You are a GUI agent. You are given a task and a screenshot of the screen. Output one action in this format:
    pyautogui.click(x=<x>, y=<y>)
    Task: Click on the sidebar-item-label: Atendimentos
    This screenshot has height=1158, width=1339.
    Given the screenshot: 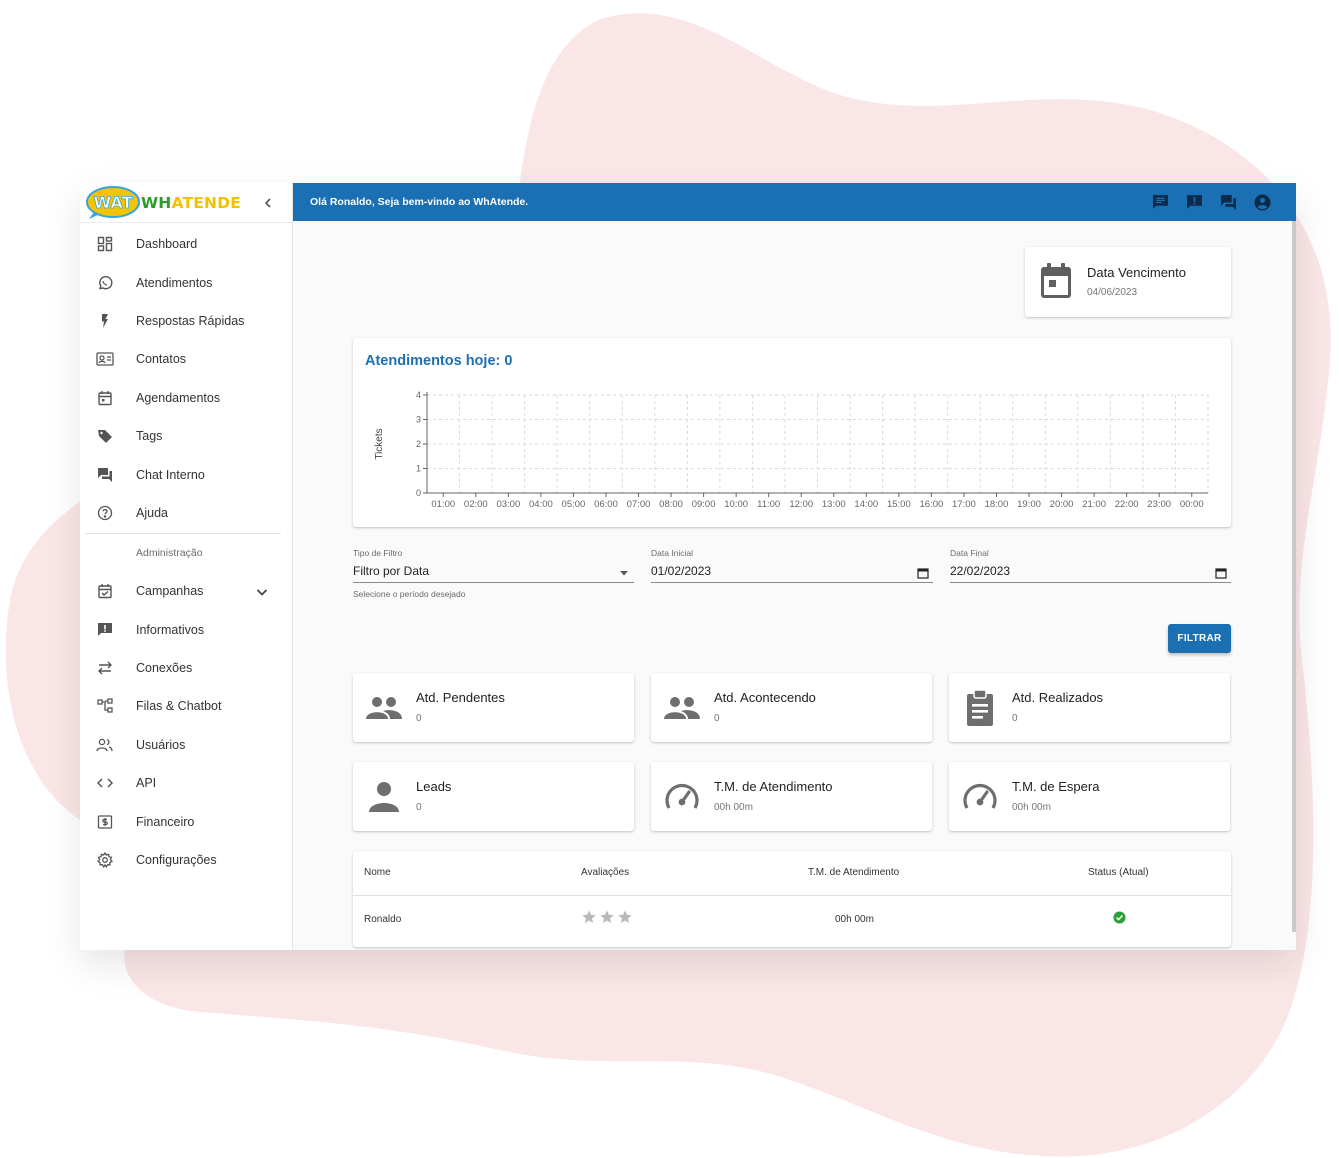 What is the action you would take?
    pyautogui.click(x=174, y=282)
    